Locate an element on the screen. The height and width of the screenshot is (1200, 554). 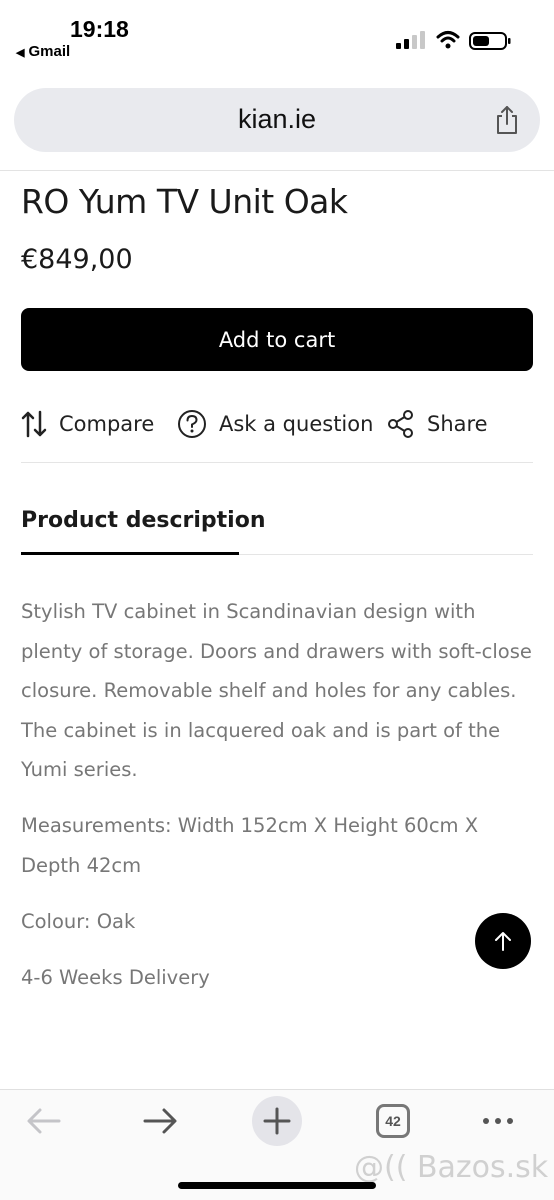
url-text: kian.ie is located at coordinates (277, 119).